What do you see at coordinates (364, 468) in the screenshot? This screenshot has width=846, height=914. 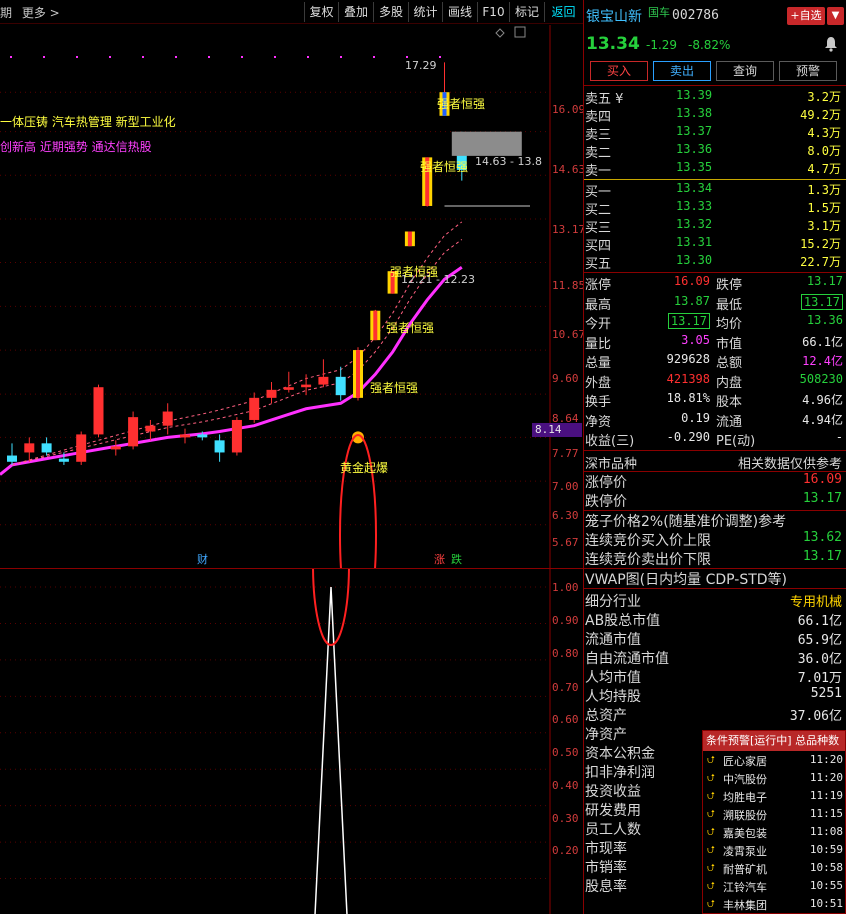 I see `golden-burst-label: 黄金起爆` at bounding box center [364, 468].